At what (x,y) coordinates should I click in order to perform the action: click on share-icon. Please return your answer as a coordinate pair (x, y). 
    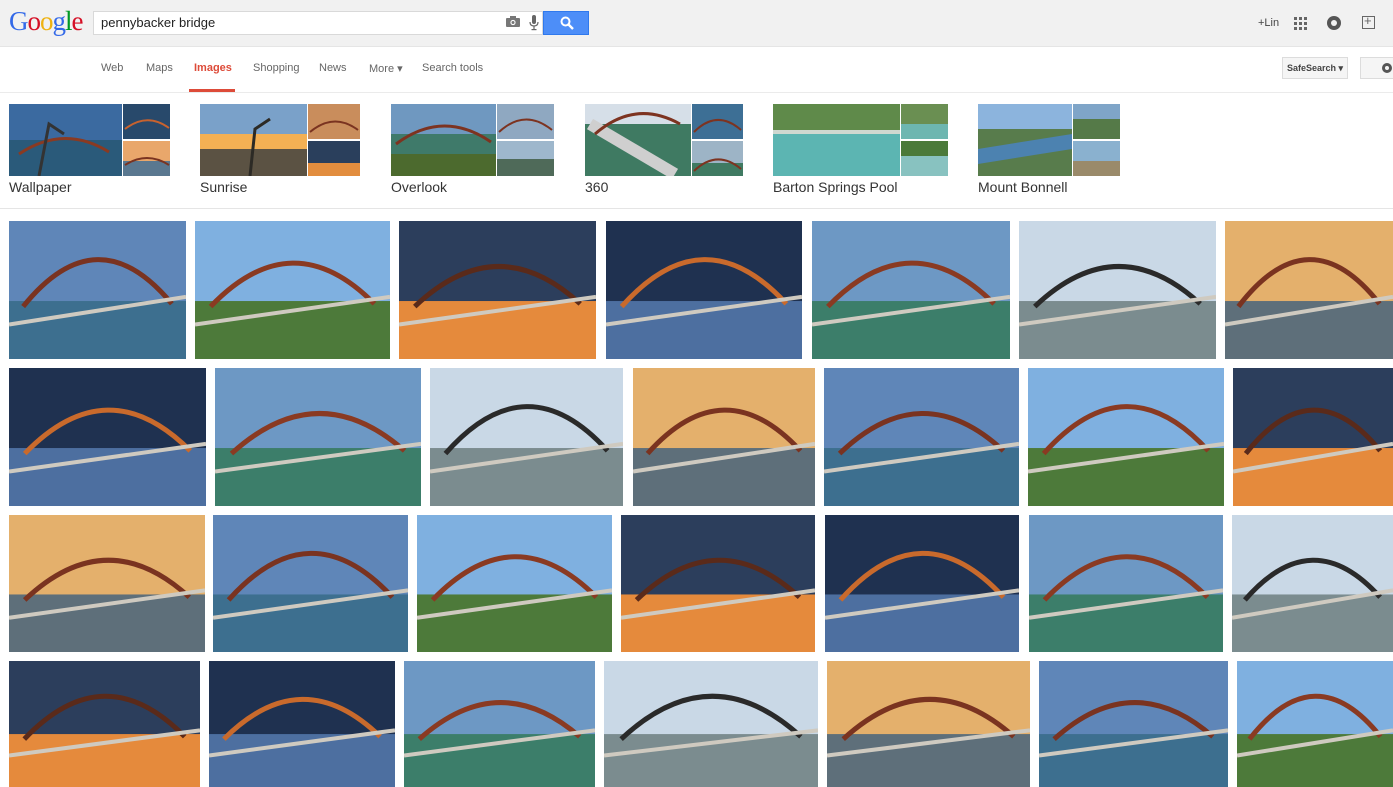
    Looking at the image, I should click on (1368, 21).